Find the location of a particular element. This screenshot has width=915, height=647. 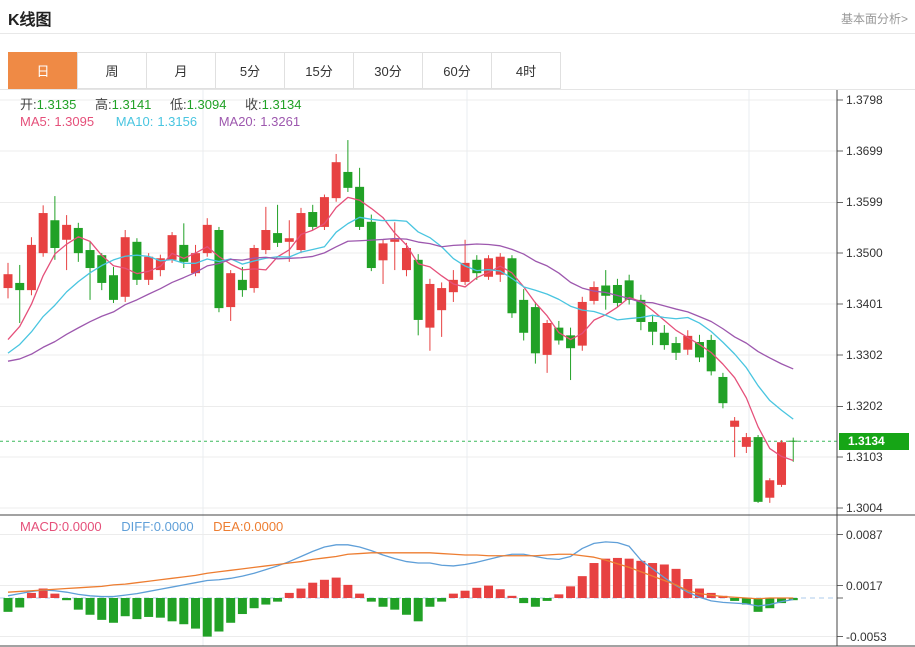

dea-value: 0.0000 is located at coordinates (263, 526).